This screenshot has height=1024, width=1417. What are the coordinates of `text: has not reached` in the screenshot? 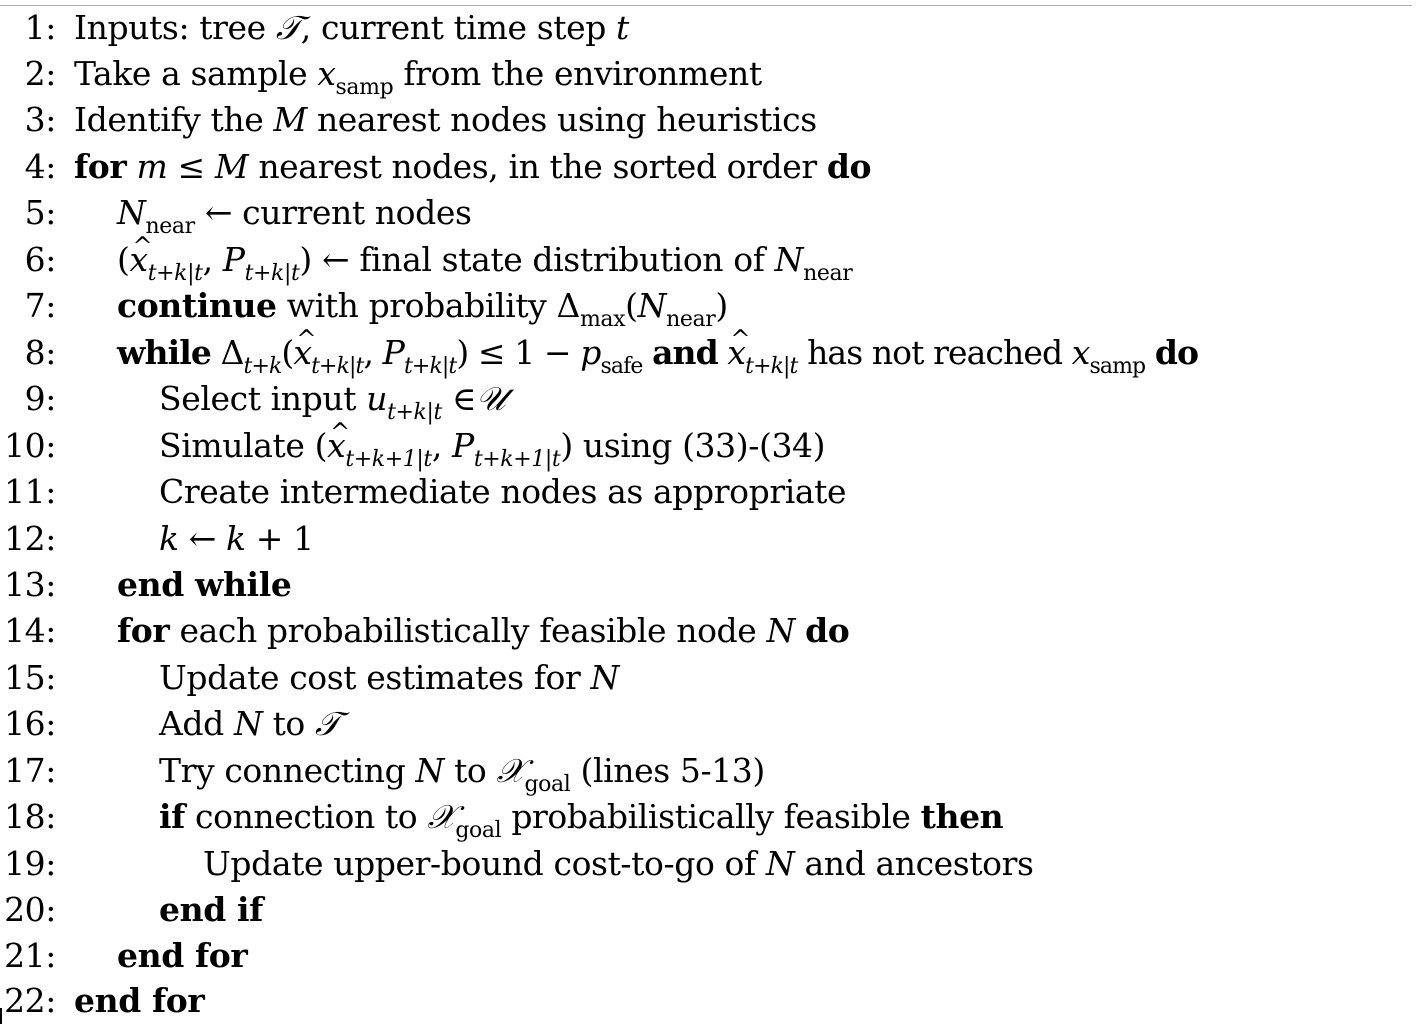 It's located at (935, 352).